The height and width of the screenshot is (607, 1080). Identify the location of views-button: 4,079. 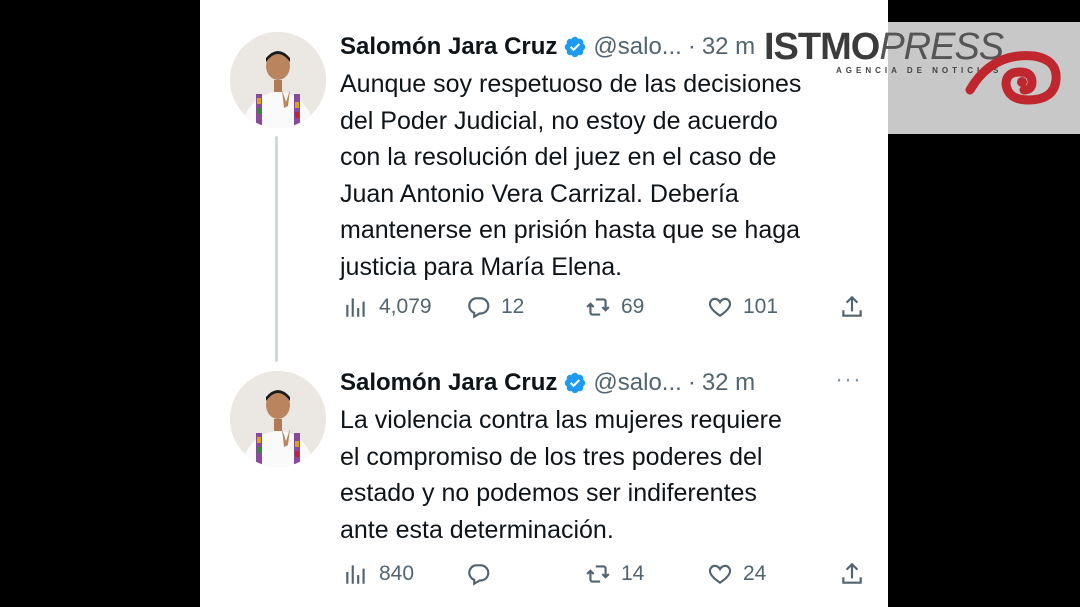
(387, 307).